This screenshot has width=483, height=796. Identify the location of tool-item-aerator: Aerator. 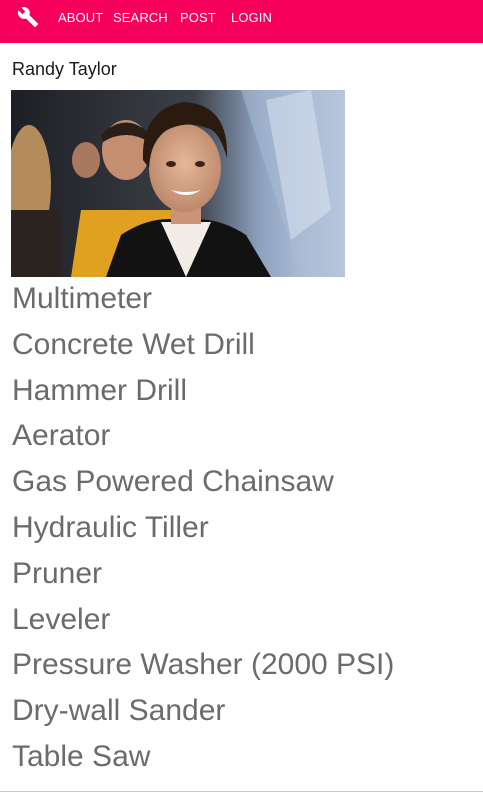
(203, 436).